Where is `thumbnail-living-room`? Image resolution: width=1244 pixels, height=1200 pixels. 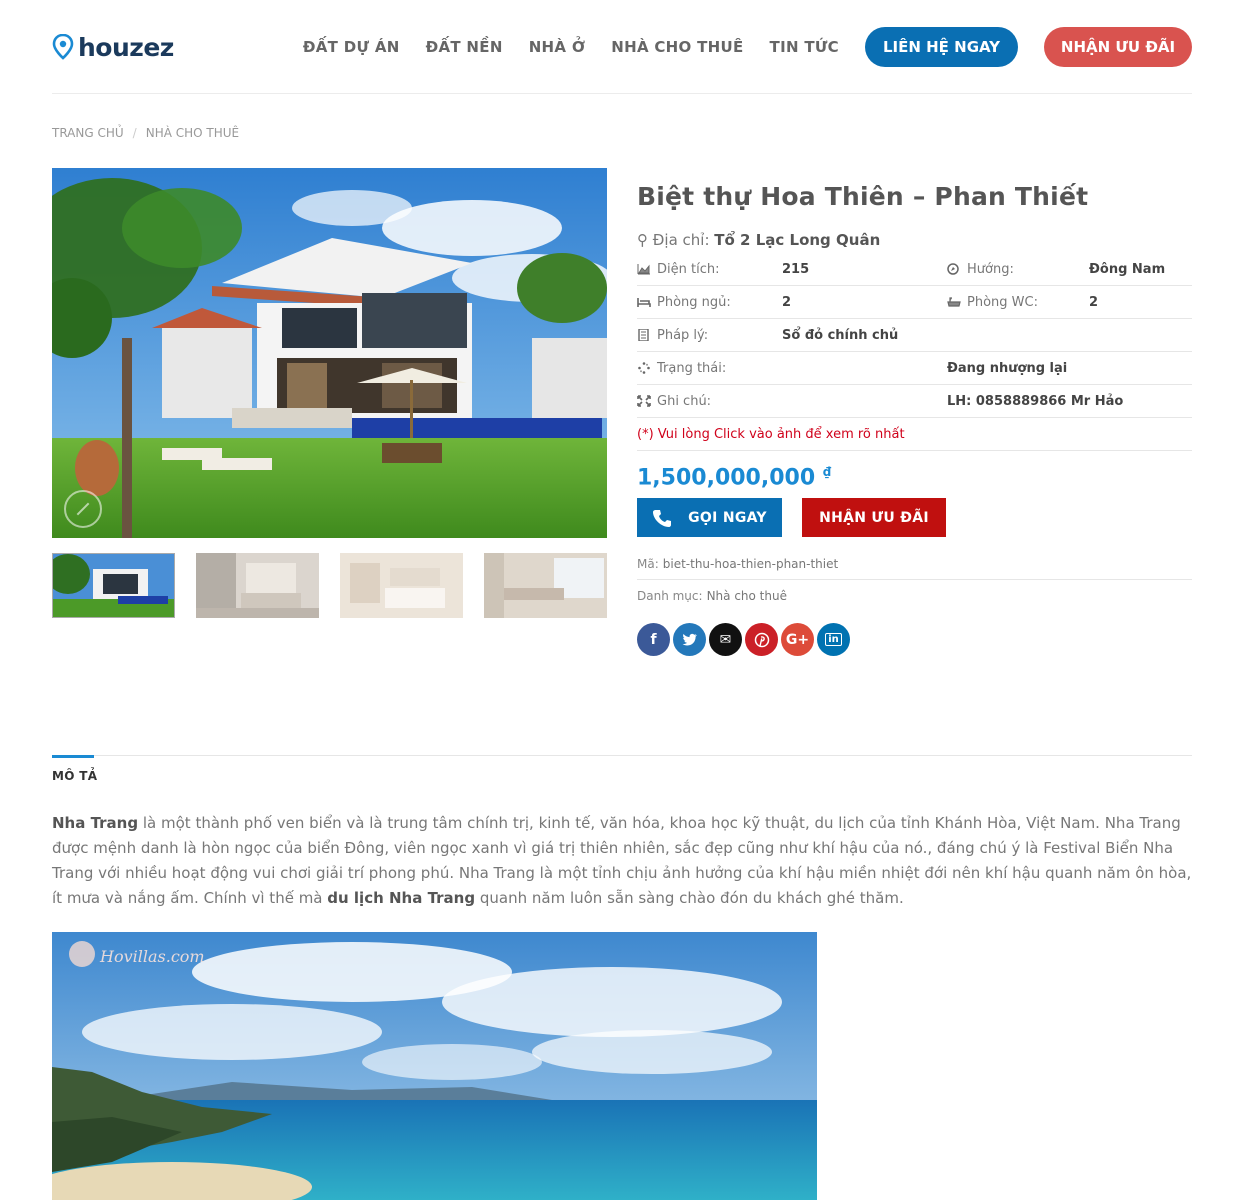 thumbnail-living-room is located at coordinates (257, 585).